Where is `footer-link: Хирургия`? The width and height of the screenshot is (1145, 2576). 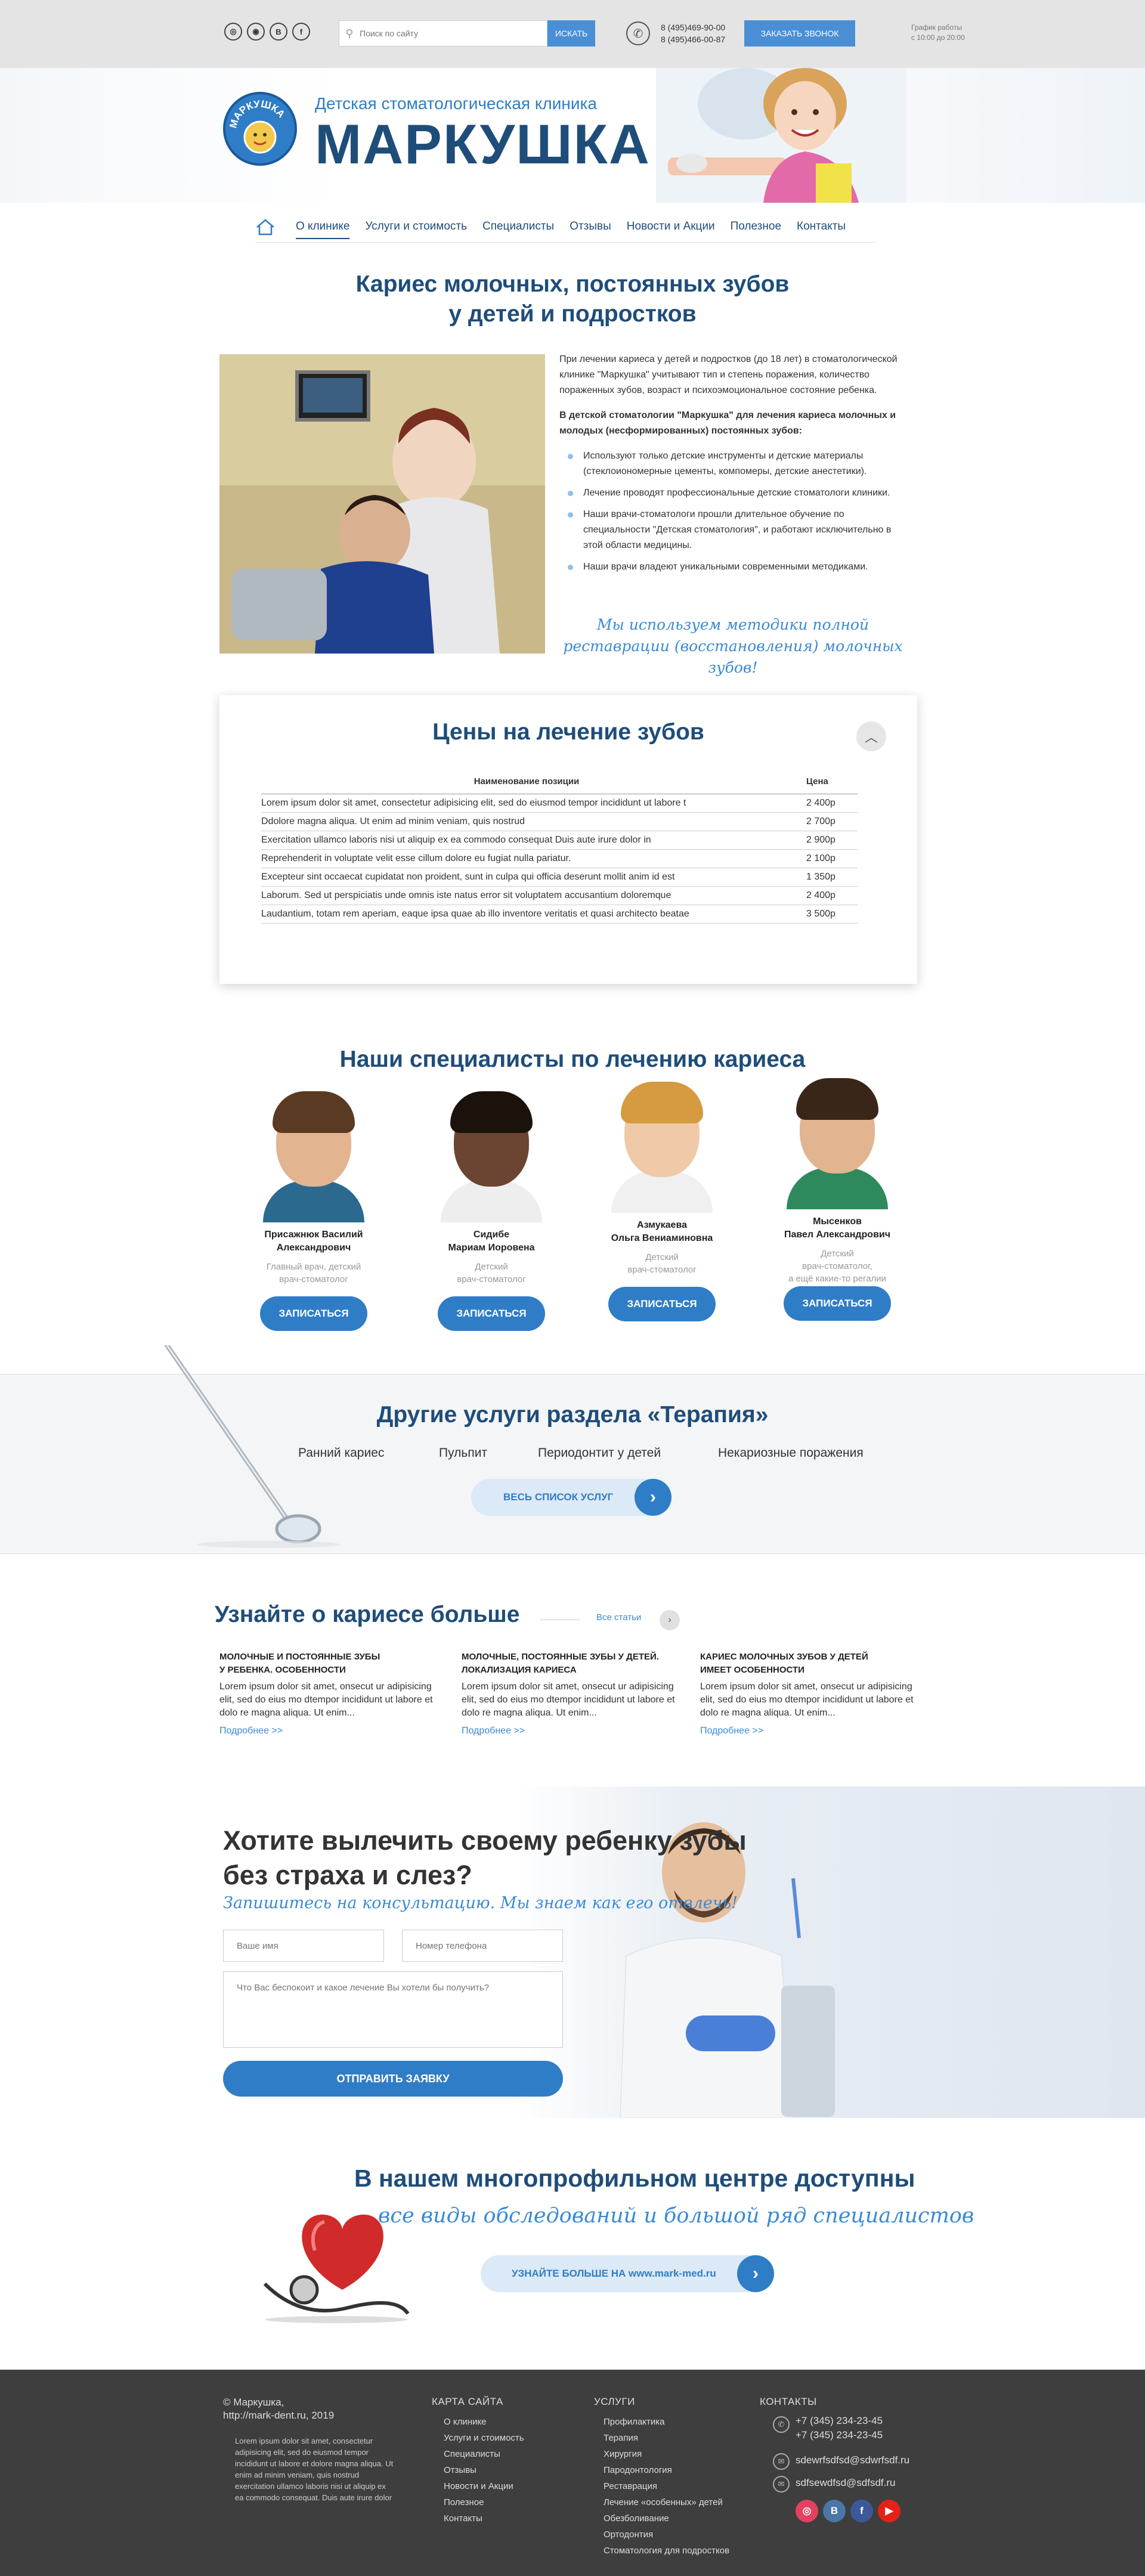 footer-link: Хирургия is located at coordinates (666, 2454).